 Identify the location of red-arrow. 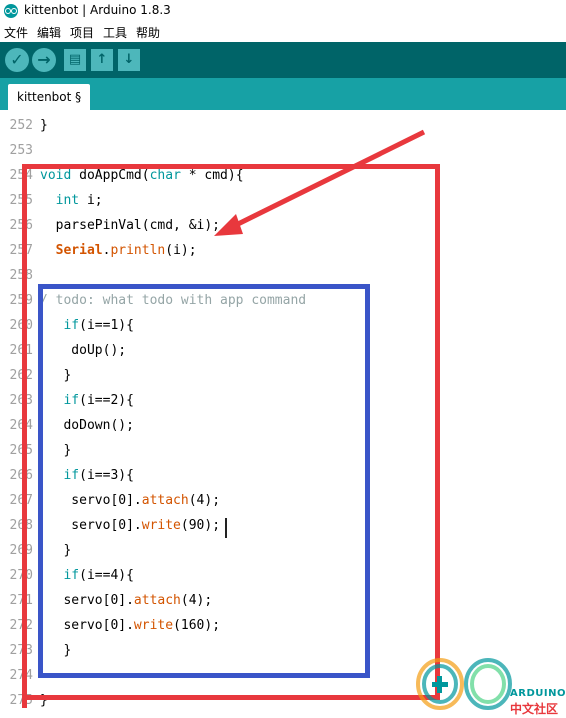
(320, 182).